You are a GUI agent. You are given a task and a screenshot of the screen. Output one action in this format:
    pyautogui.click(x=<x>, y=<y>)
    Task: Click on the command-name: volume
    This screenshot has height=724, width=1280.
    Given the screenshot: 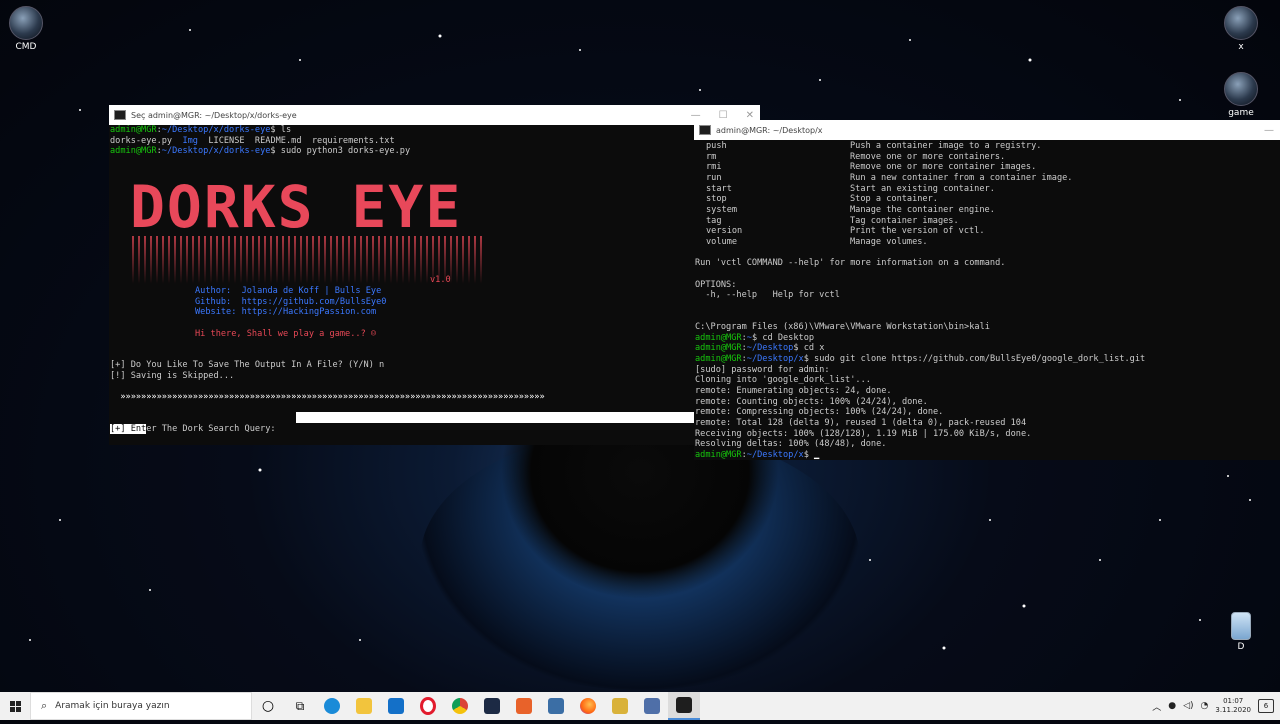 What is the action you would take?
    pyautogui.click(x=722, y=241)
    